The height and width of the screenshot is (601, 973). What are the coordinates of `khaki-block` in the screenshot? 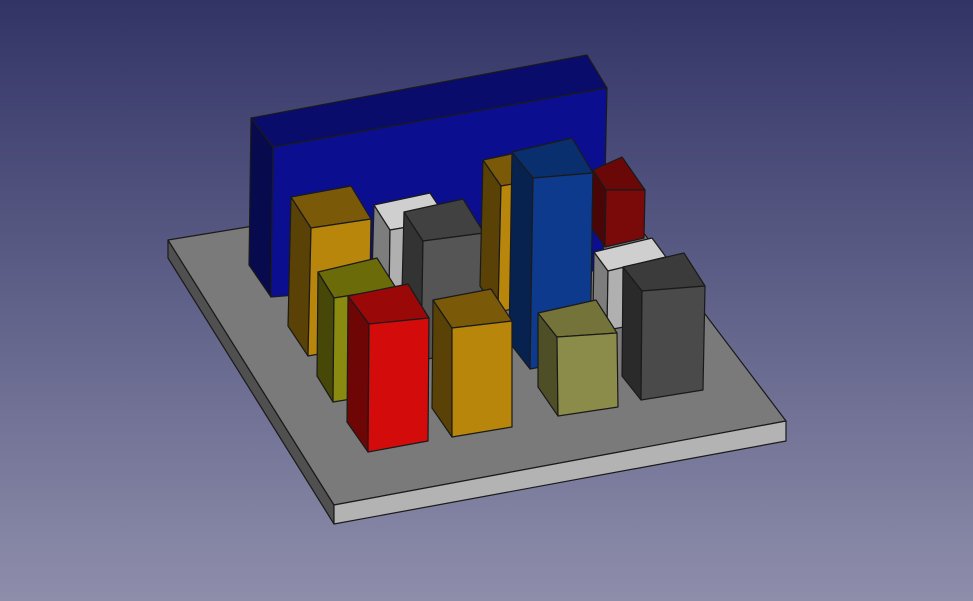 It's located at (578, 358).